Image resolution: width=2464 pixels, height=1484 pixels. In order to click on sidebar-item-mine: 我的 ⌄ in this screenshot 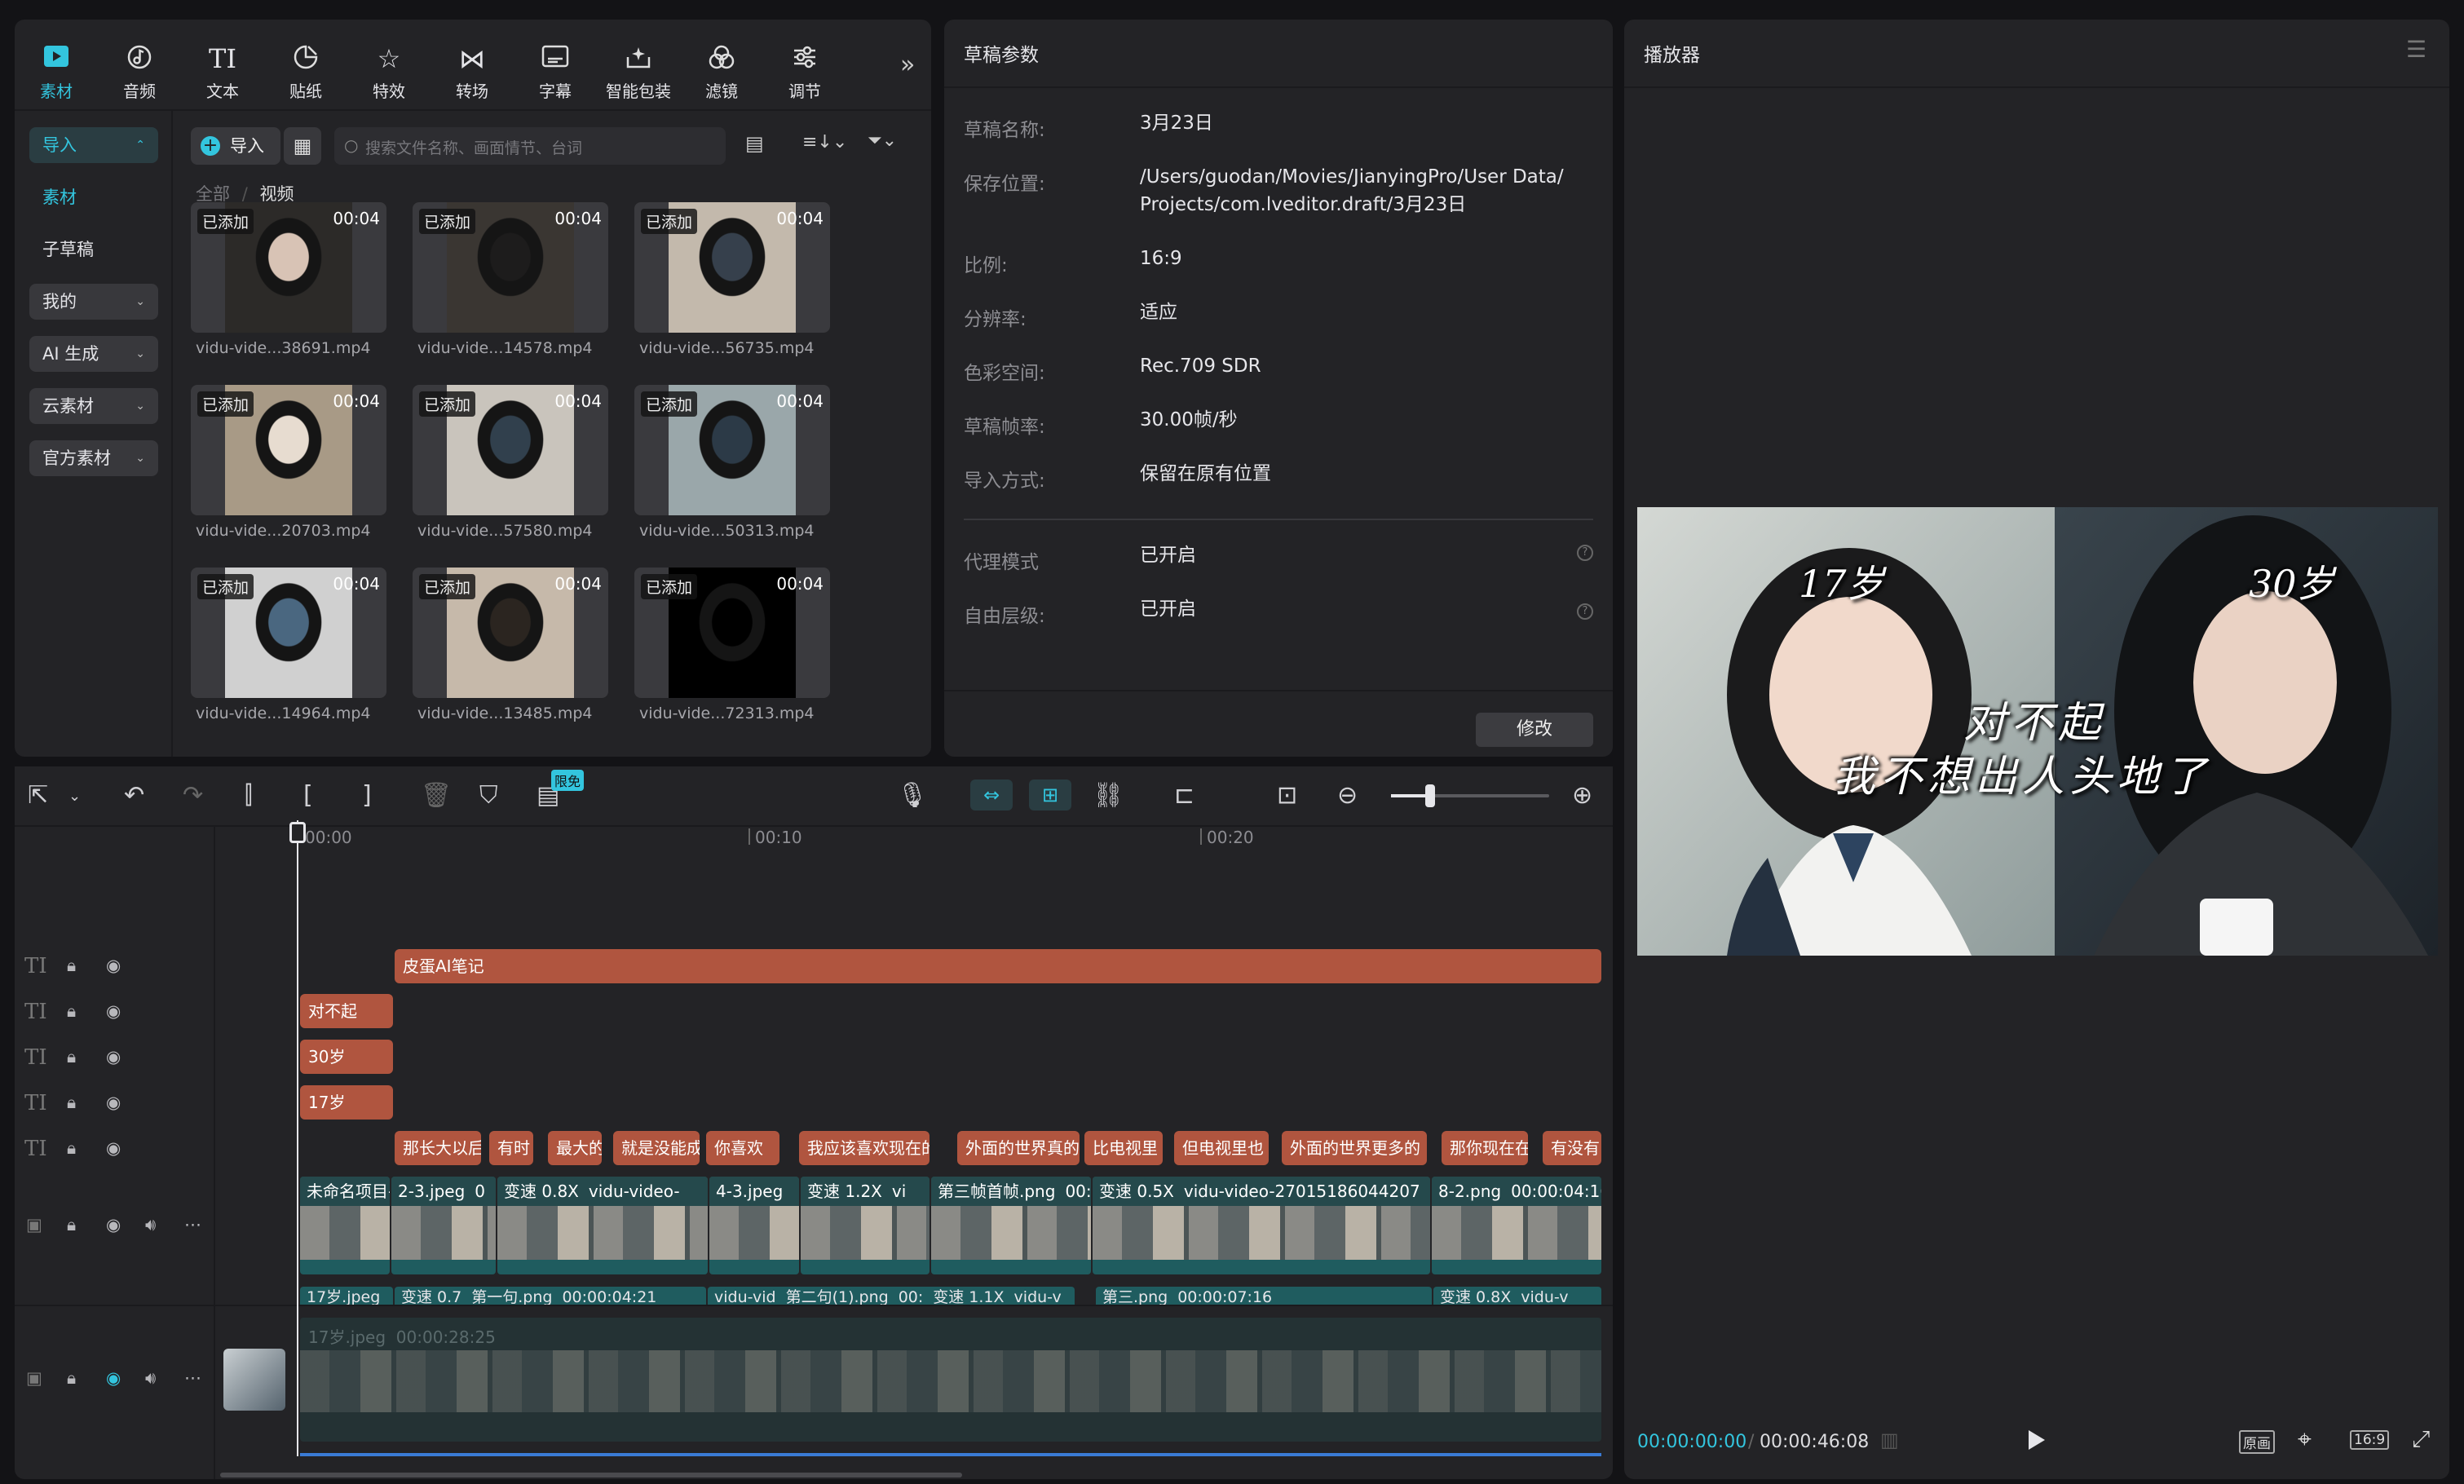, I will do `click(93, 302)`.